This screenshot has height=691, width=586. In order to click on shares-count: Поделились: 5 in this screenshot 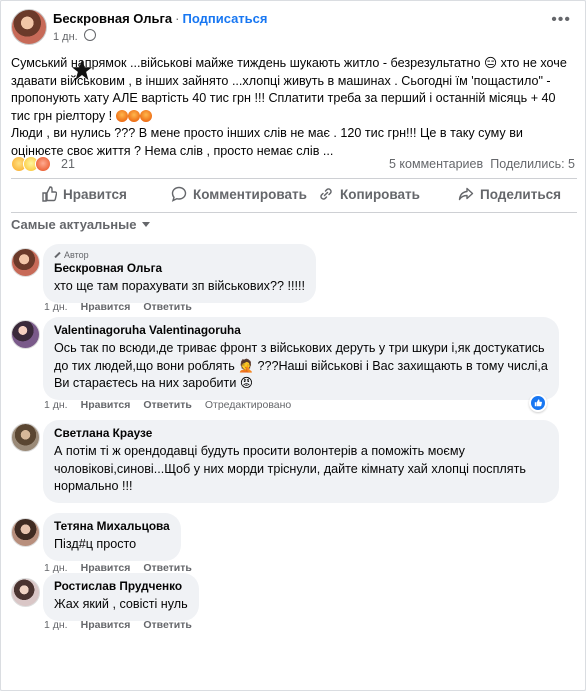, I will do `click(532, 164)`.